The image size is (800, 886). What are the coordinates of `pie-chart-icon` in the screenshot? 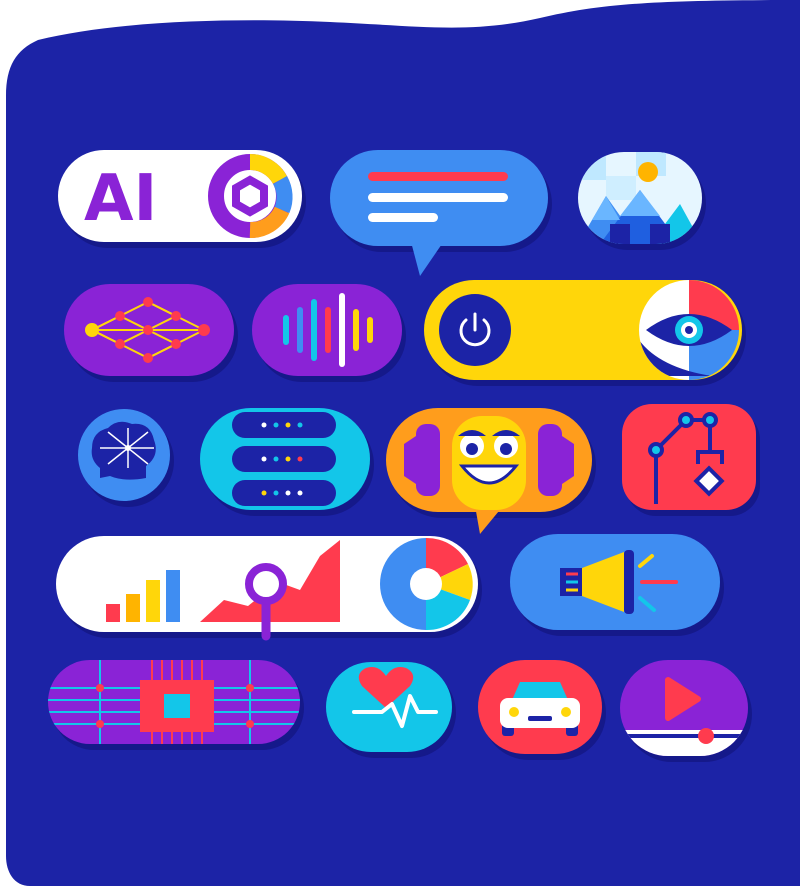 It's located at (426, 584).